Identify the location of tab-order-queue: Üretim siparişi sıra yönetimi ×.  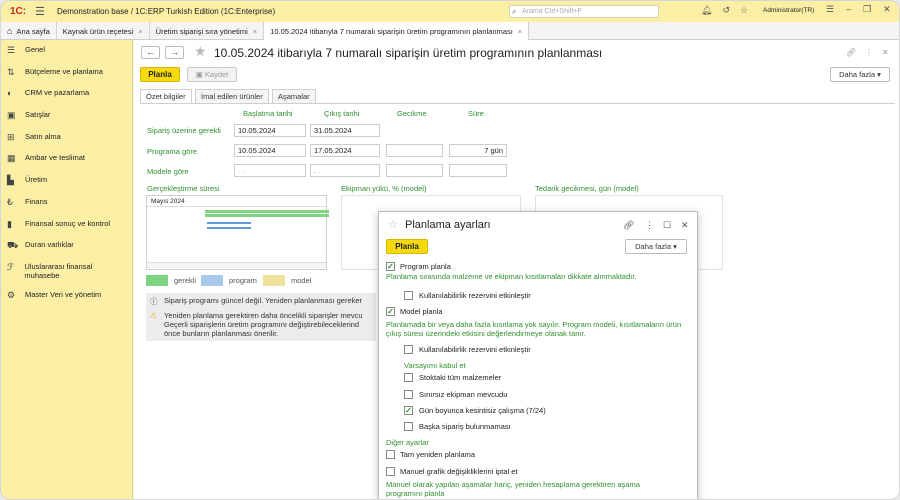
(207, 31).